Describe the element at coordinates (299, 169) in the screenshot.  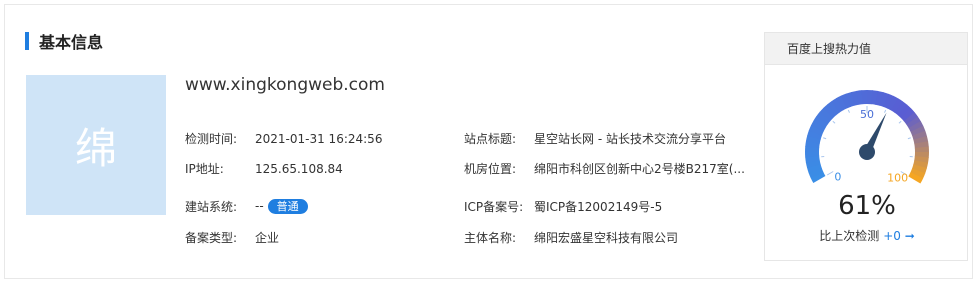
I see `field-value: 125.65.108.84` at that location.